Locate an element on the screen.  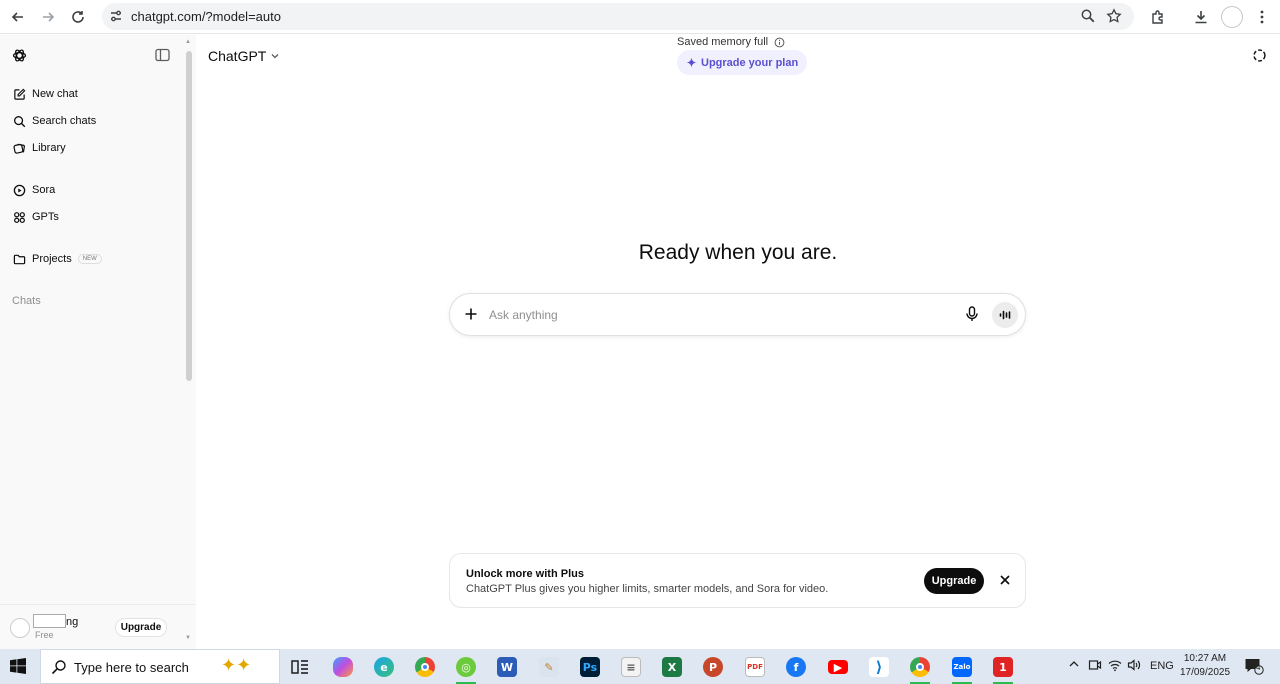
composer is located at coordinates (737, 314).